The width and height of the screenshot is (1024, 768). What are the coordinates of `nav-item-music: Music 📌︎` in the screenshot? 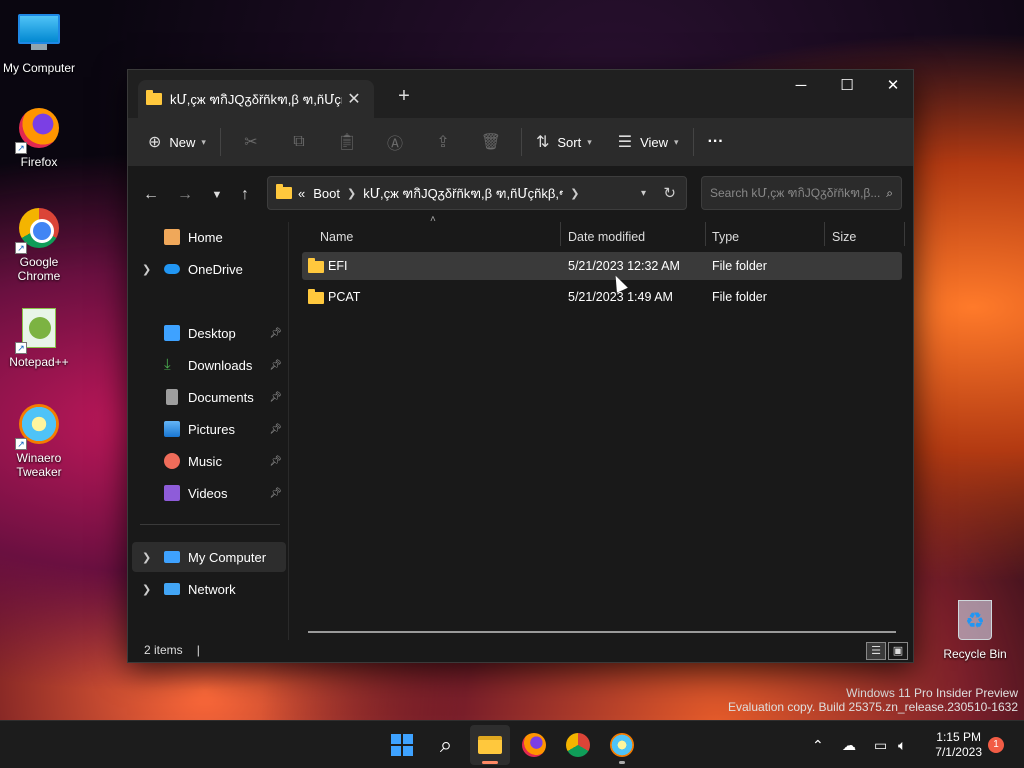 It's located at (209, 461).